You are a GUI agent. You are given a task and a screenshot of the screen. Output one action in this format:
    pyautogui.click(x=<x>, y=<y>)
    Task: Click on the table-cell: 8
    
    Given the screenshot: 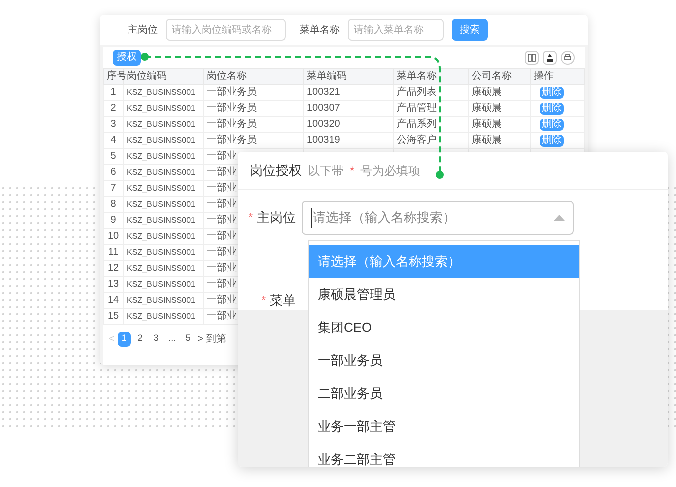 What is the action you would take?
    pyautogui.click(x=113, y=204)
    